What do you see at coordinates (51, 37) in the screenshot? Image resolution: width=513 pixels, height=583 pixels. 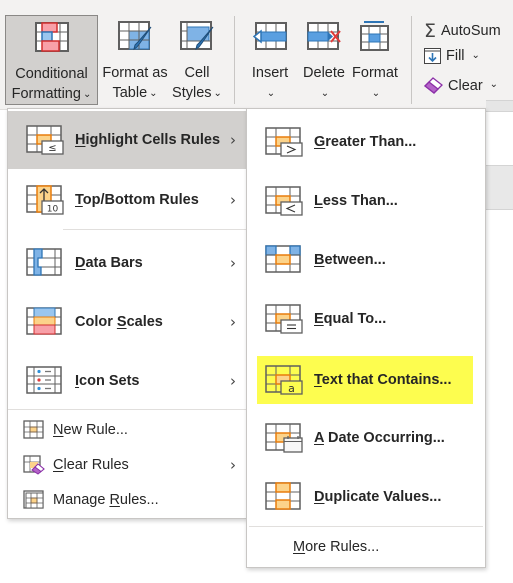 I see `conditional-formatting-icon` at bounding box center [51, 37].